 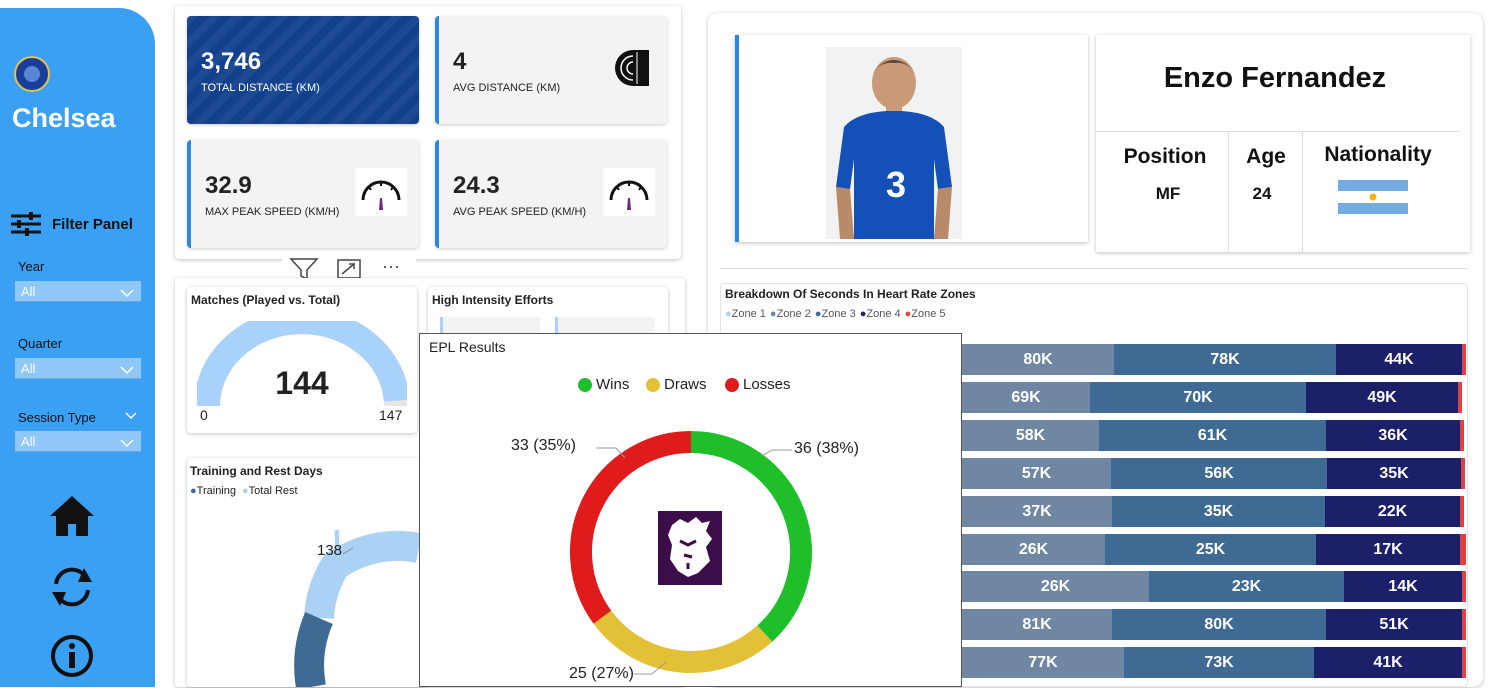 I want to click on svg-text: 3, so click(x=896, y=184).